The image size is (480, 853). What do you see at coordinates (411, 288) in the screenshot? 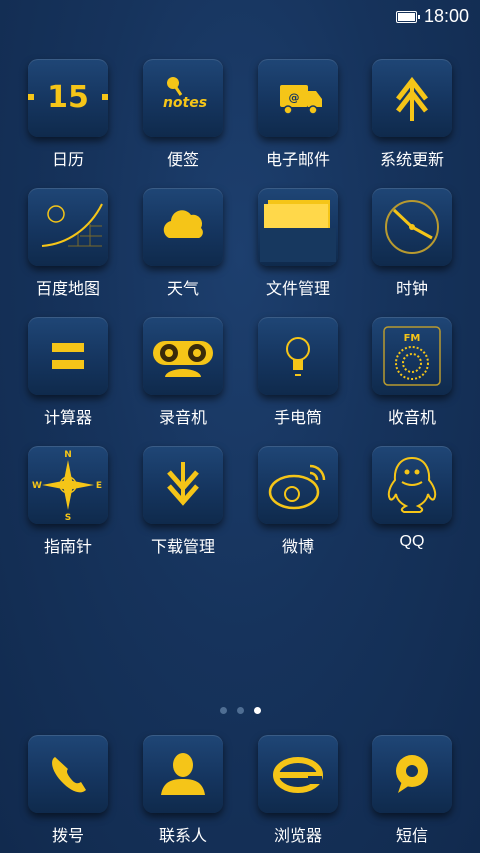
I see `app-label: 时钟` at bounding box center [411, 288].